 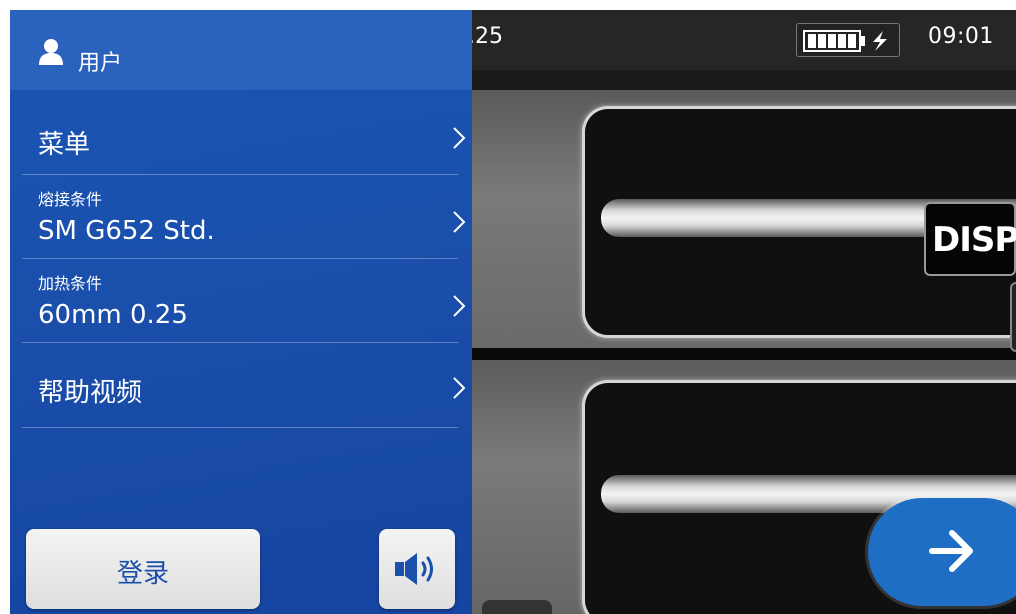 I want to click on user-icon, so click(x=51, y=52).